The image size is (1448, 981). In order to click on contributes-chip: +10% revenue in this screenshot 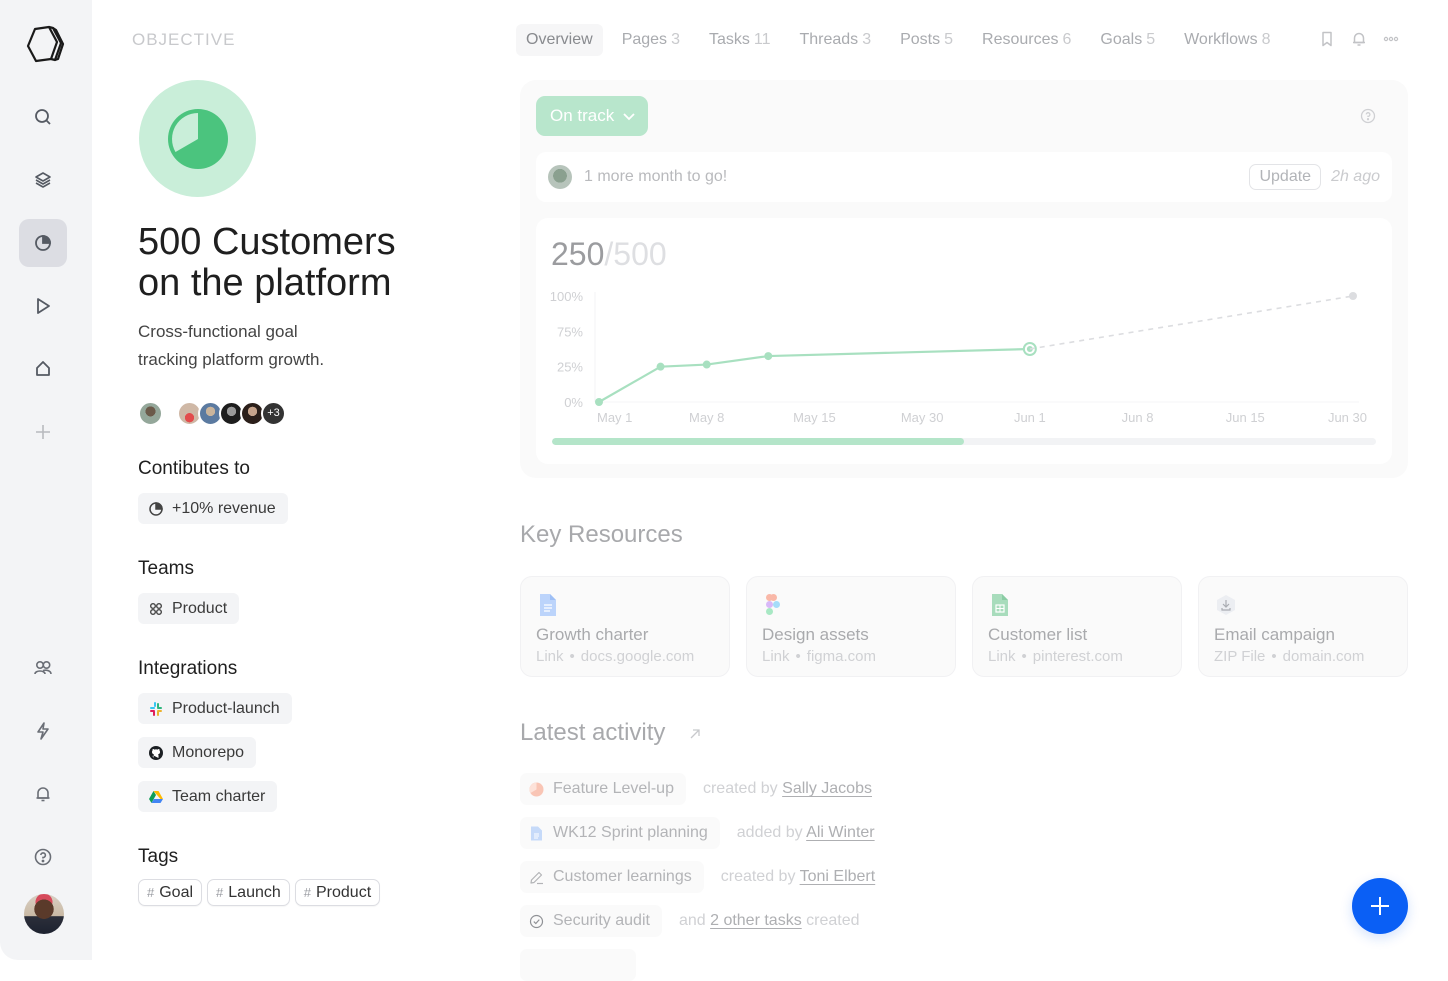, I will do `click(213, 508)`.